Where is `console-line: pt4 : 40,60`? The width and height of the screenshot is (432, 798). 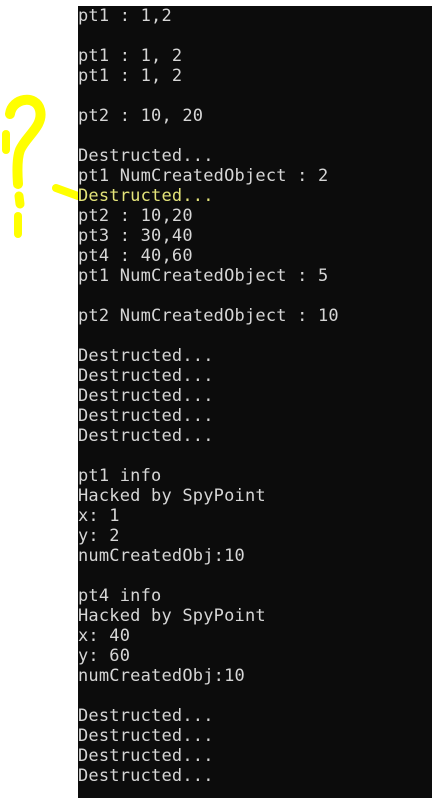 console-line: pt4 : 40,60 is located at coordinates (135, 256).